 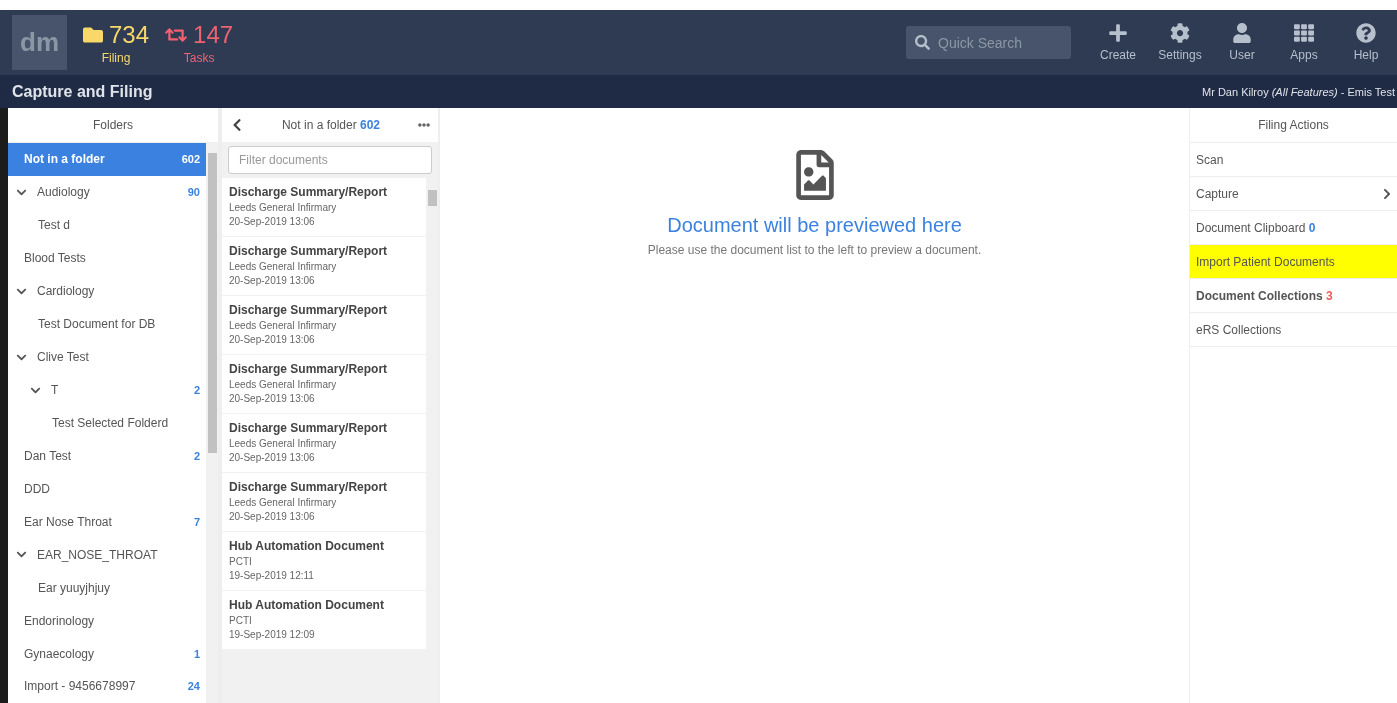 I want to click on folder-label: Blood Tests, so click(x=55, y=258).